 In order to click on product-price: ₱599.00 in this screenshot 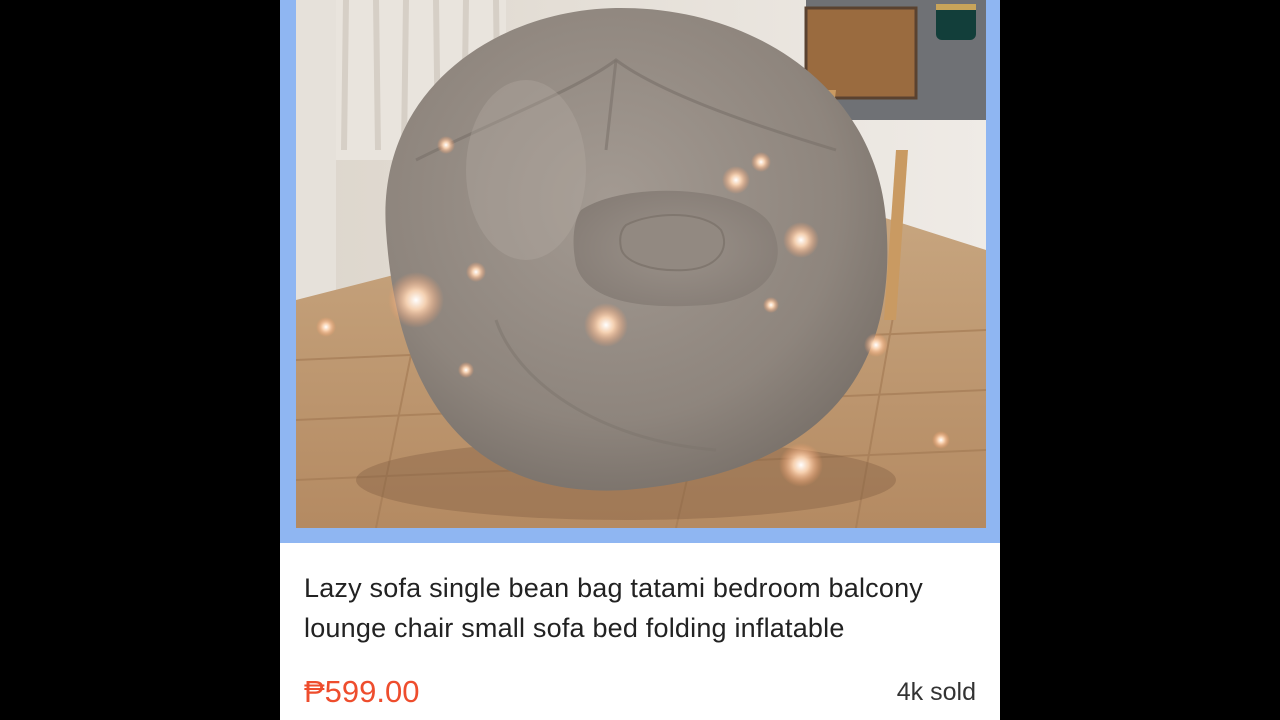, I will do `click(362, 691)`.